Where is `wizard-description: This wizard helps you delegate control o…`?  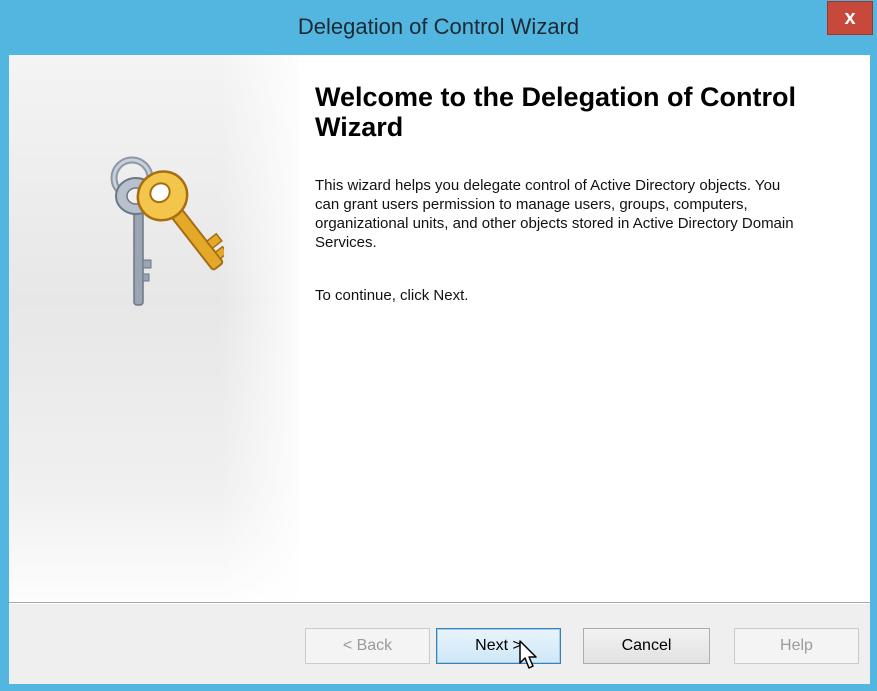
wizard-description: This wizard helps you delegate control o… is located at coordinates (554, 214).